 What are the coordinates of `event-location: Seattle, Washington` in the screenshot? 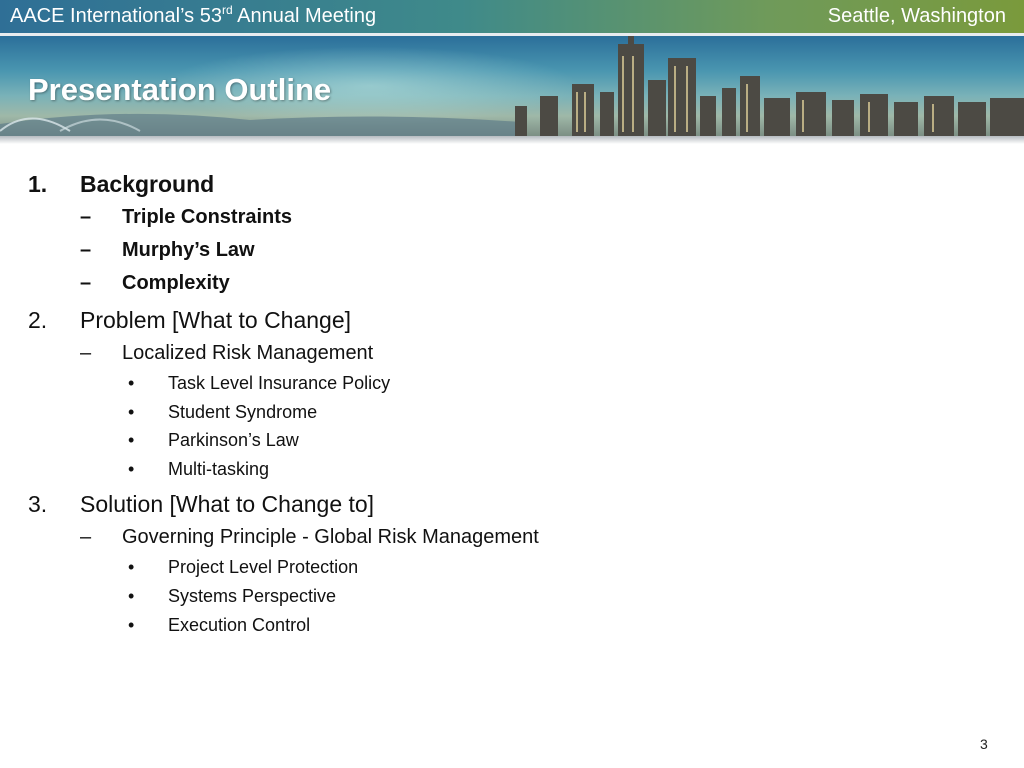 It's located at (916, 16).